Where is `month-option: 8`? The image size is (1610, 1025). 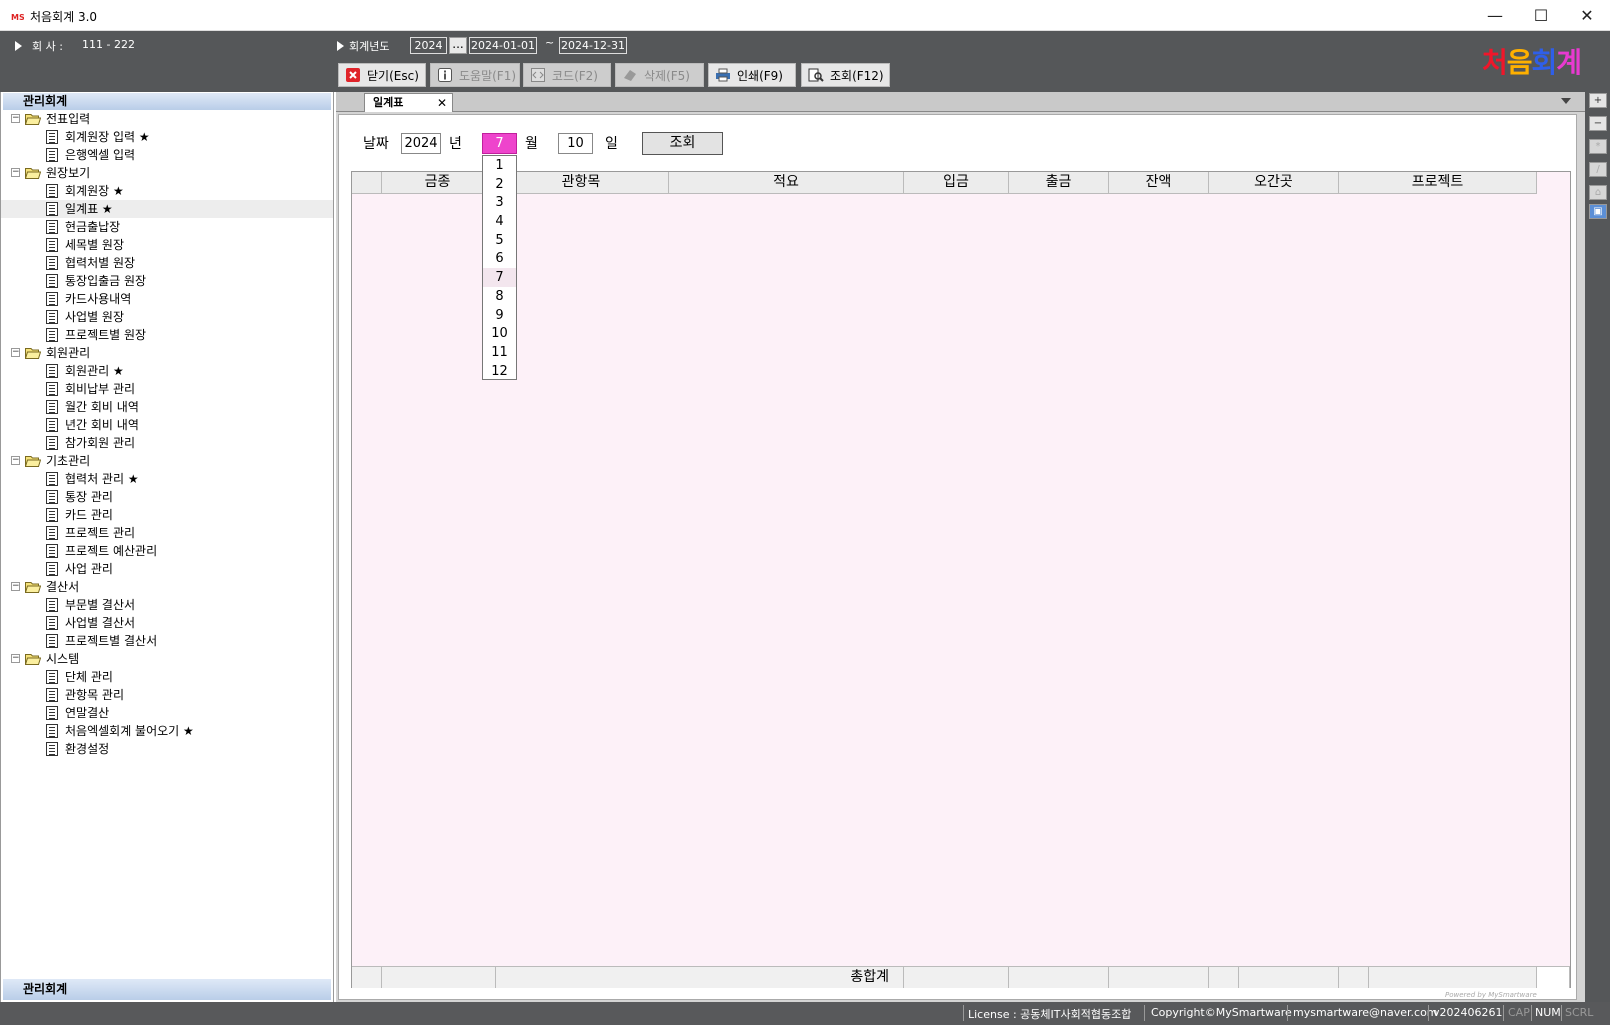 month-option: 8 is located at coordinates (499, 296).